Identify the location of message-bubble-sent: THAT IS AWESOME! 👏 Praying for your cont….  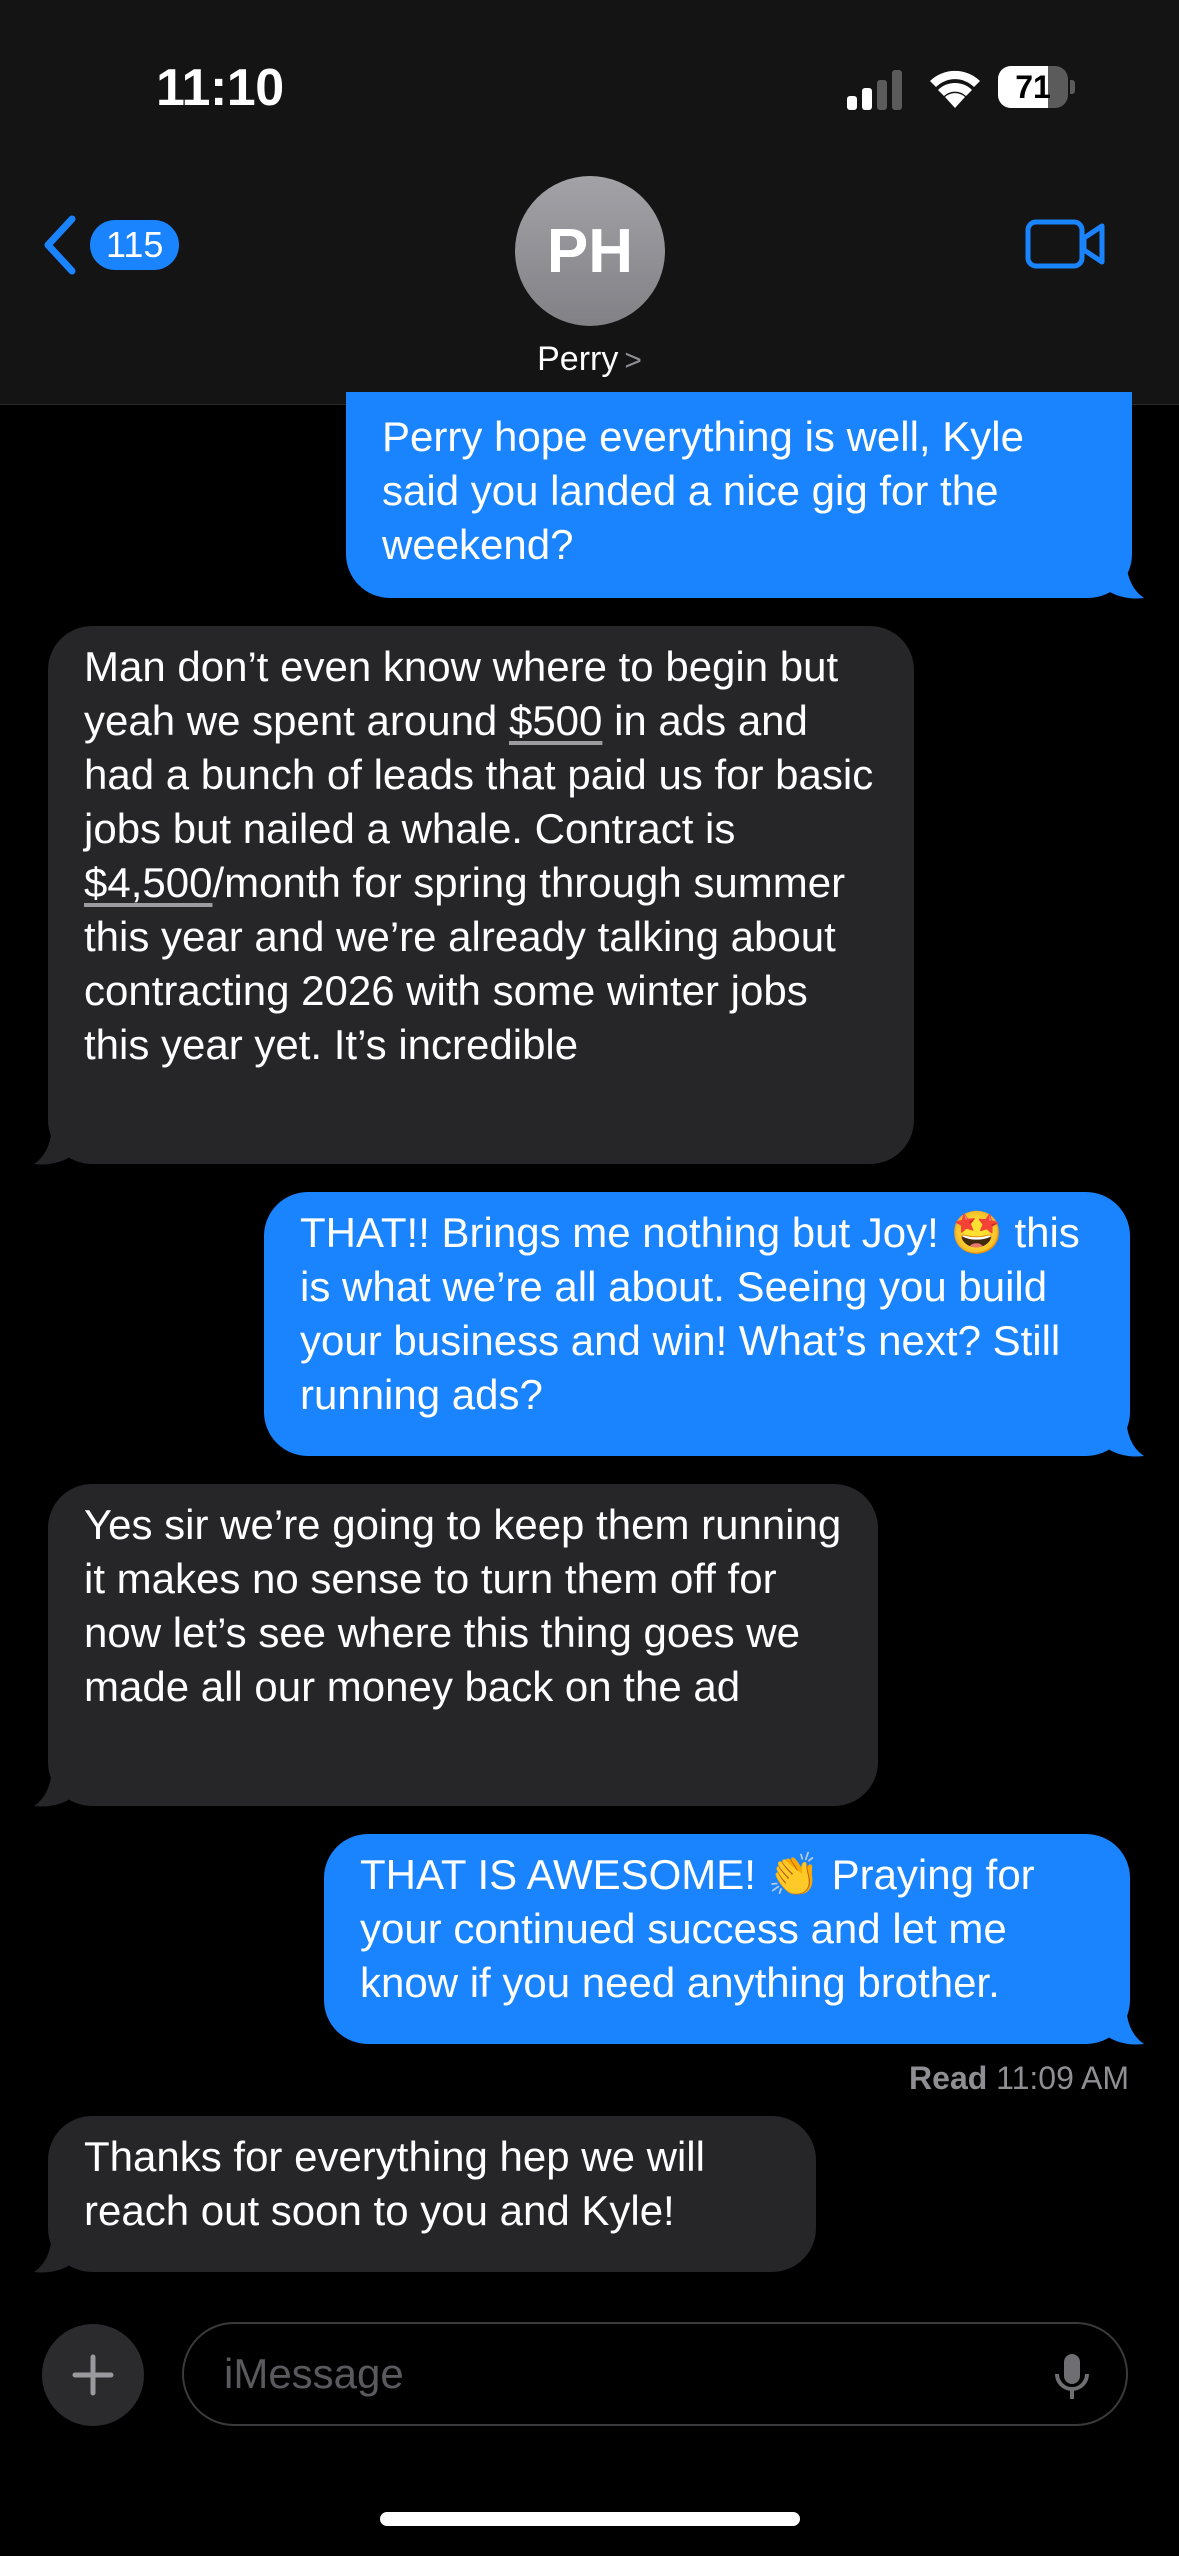
(727, 1939).